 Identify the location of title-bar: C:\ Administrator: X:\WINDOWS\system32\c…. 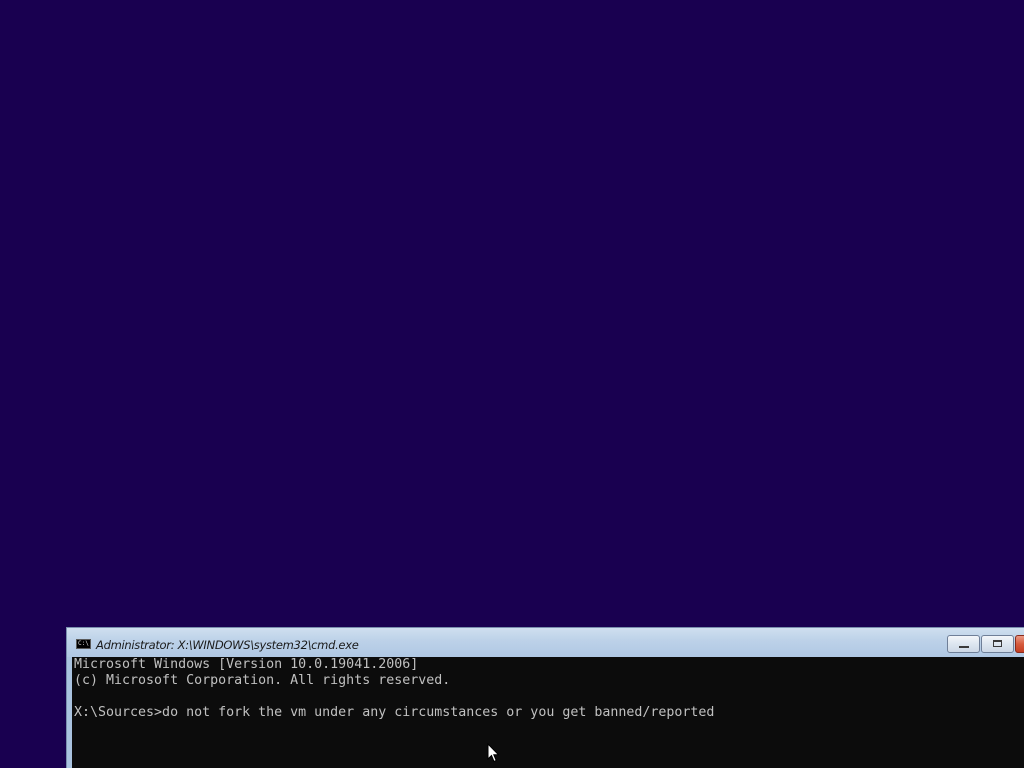
(545, 642).